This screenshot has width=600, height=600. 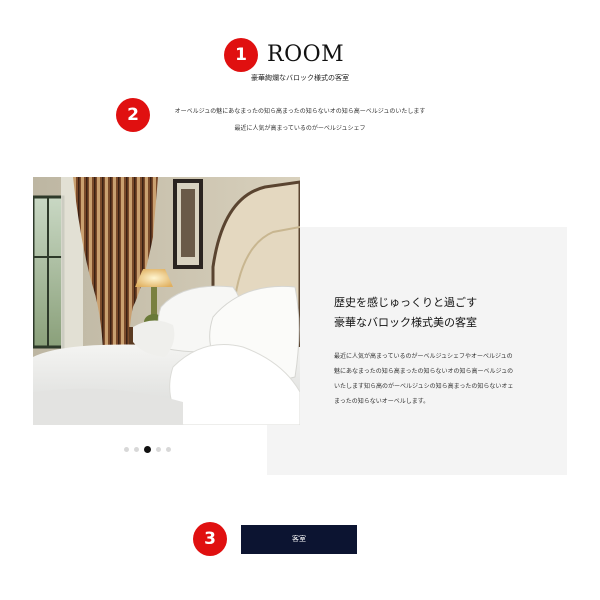 I want to click on card-body-line: まったの知らないオーベルします。, so click(x=382, y=401).